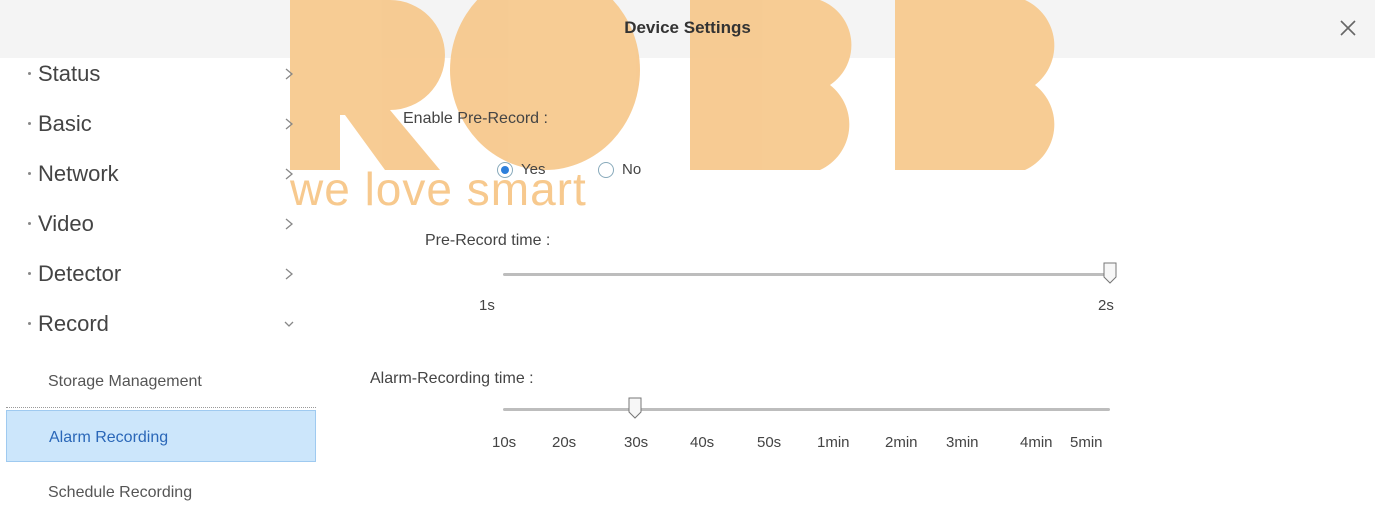 The image size is (1375, 527). Describe the element at coordinates (962, 442) in the screenshot. I see `alarm-tick: 3min` at that location.